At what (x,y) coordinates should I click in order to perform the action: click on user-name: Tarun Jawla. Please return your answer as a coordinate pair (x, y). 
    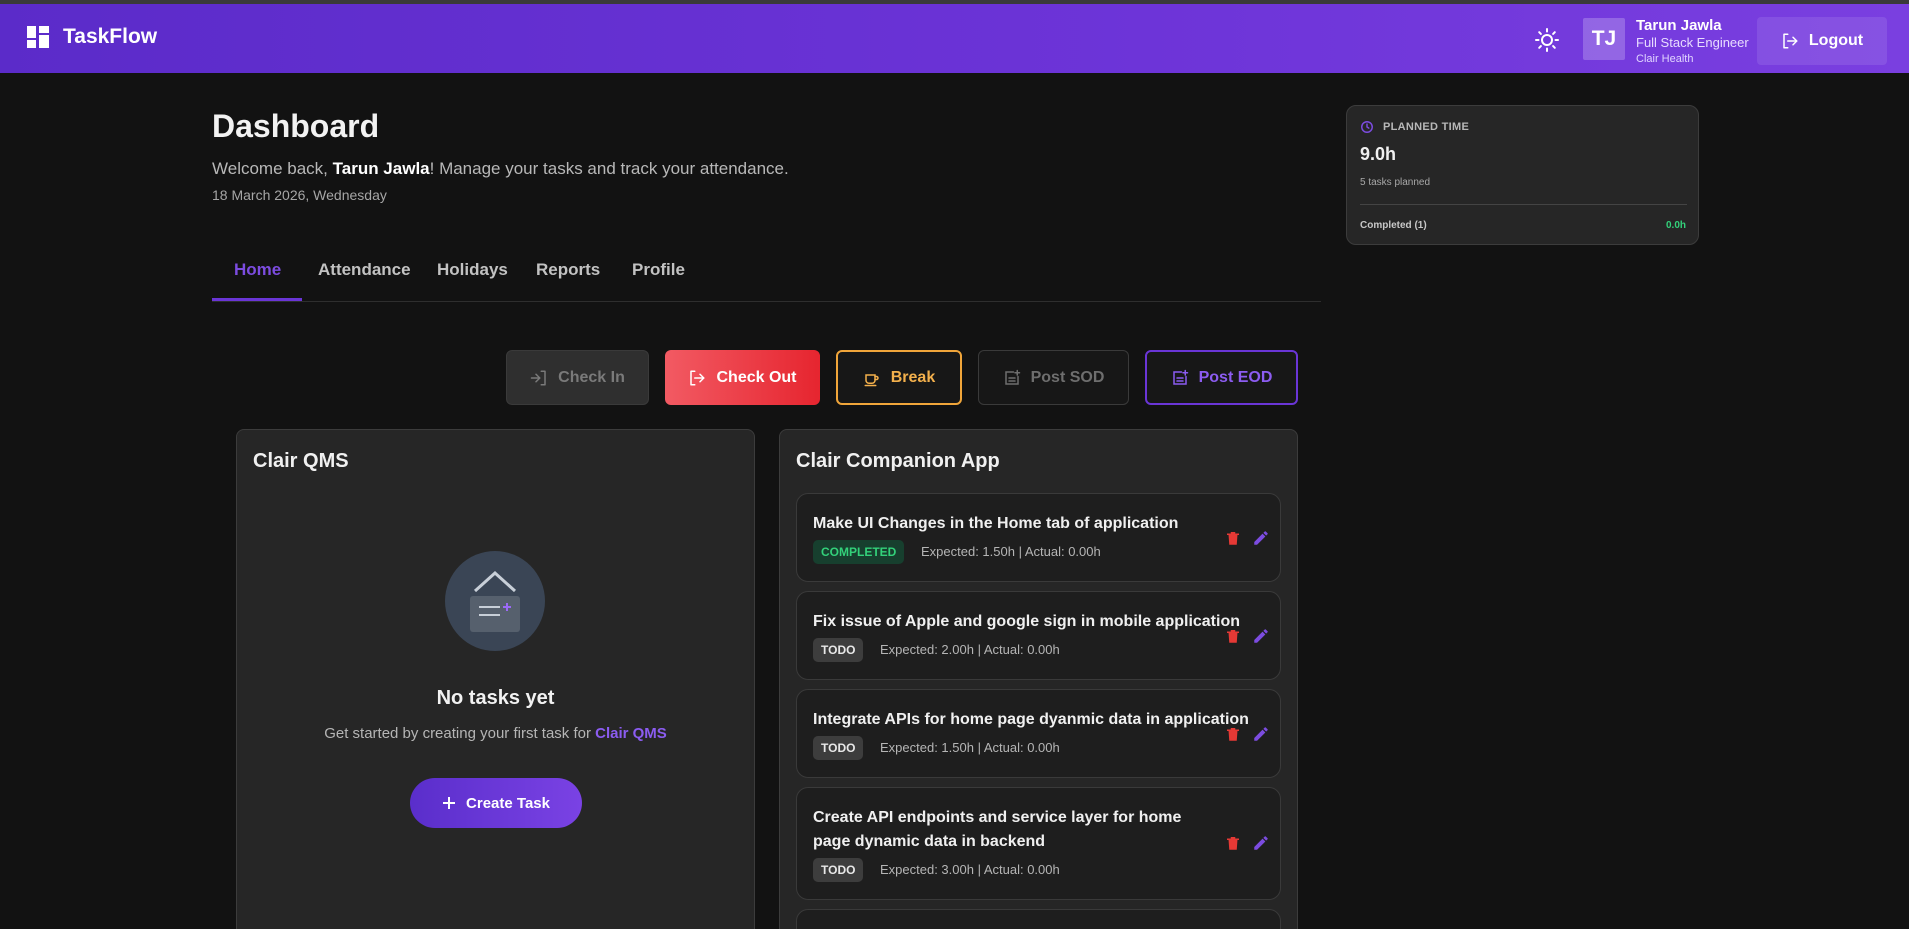
    Looking at the image, I should click on (1679, 25).